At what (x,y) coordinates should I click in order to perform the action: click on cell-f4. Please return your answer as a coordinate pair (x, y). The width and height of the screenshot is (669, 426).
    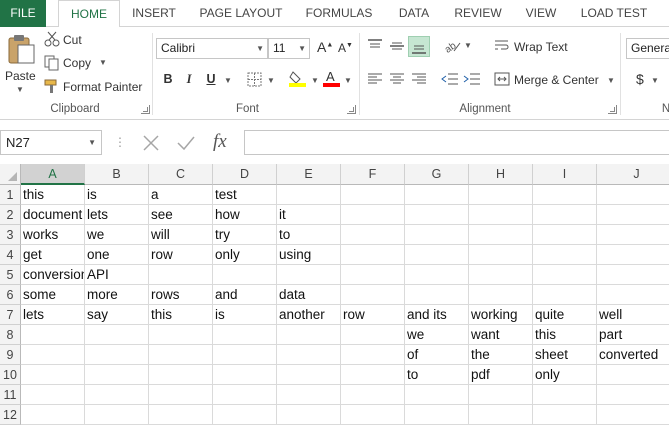
    Looking at the image, I should click on (373, 255).